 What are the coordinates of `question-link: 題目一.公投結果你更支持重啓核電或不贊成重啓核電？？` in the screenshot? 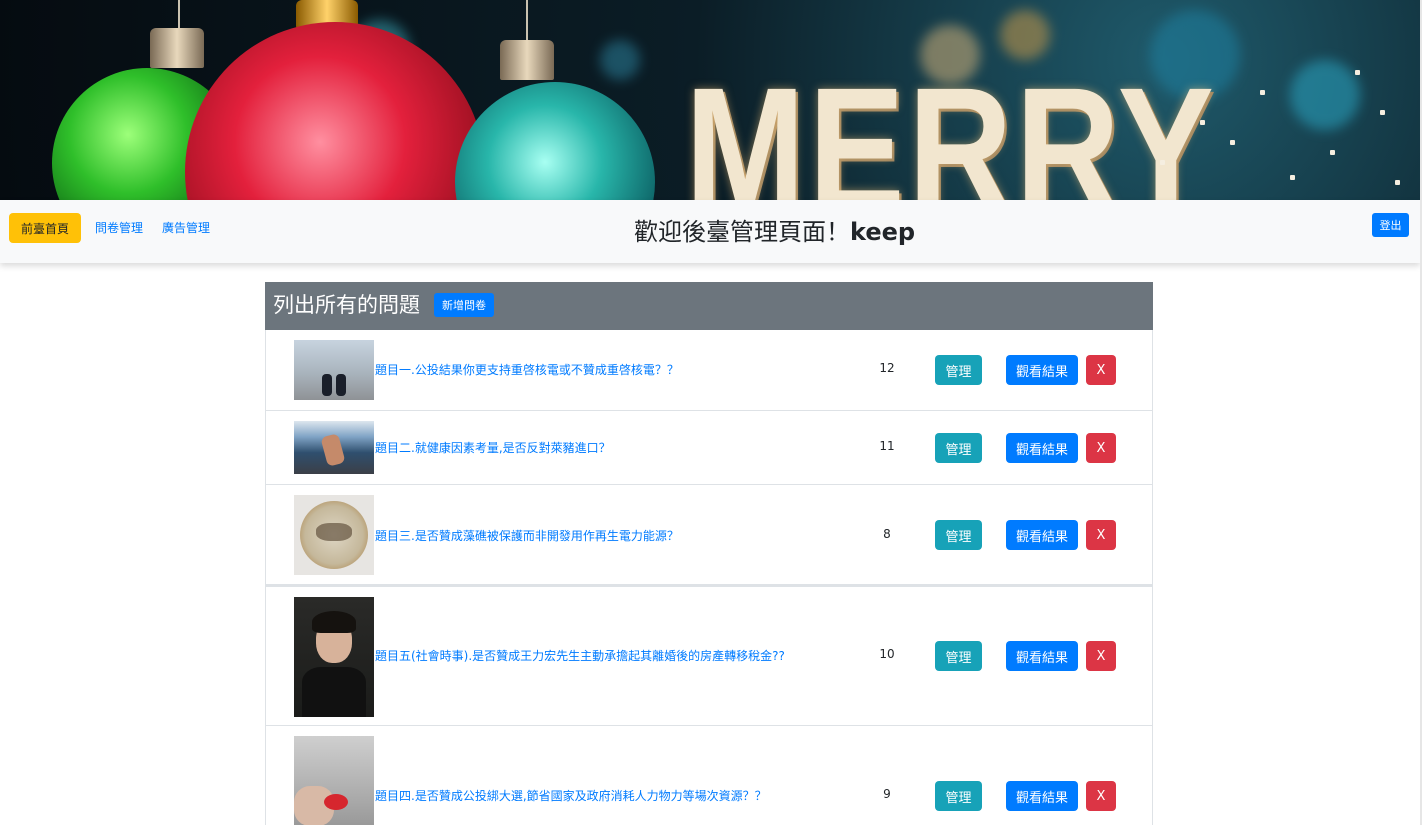 It's located at (527, 369).